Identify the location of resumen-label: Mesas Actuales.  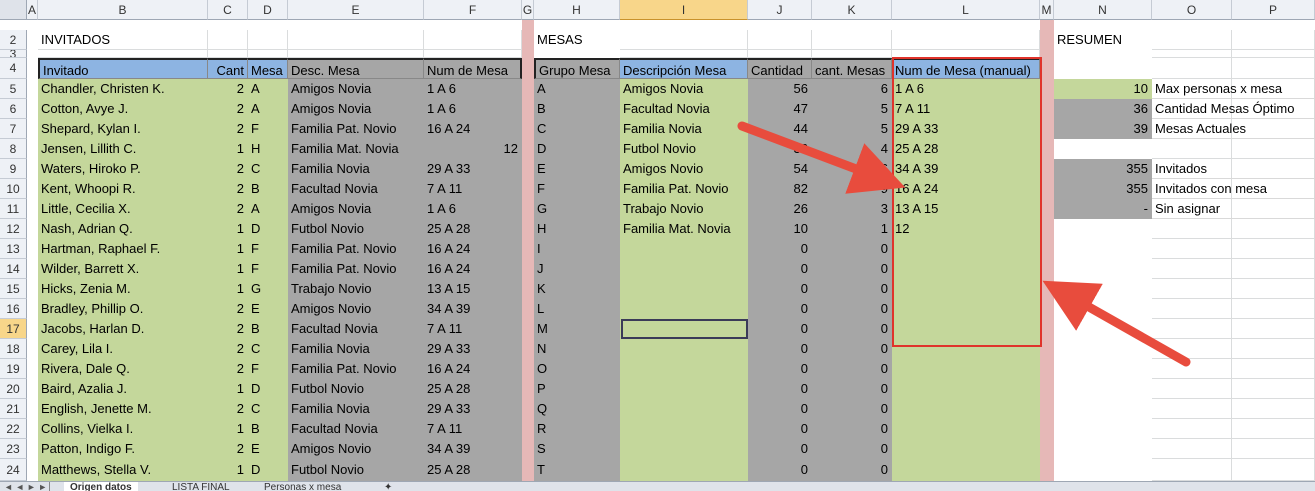
(1233, 129).